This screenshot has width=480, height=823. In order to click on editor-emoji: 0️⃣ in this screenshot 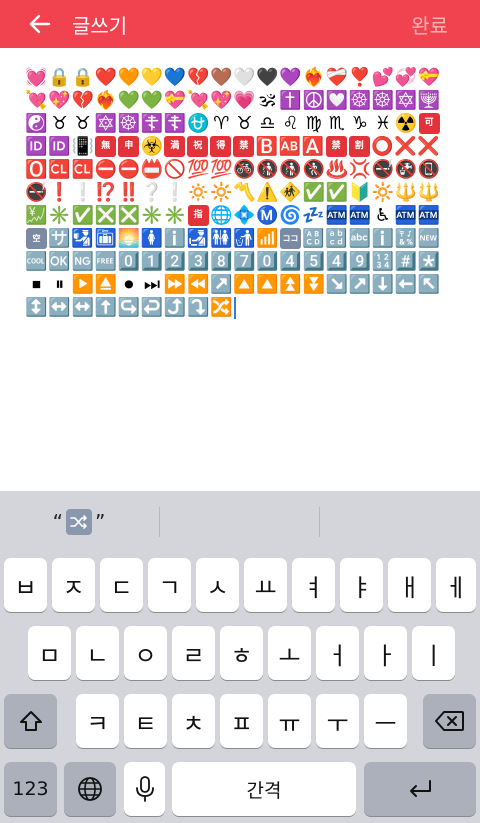, I will do `click(267, 261)`.